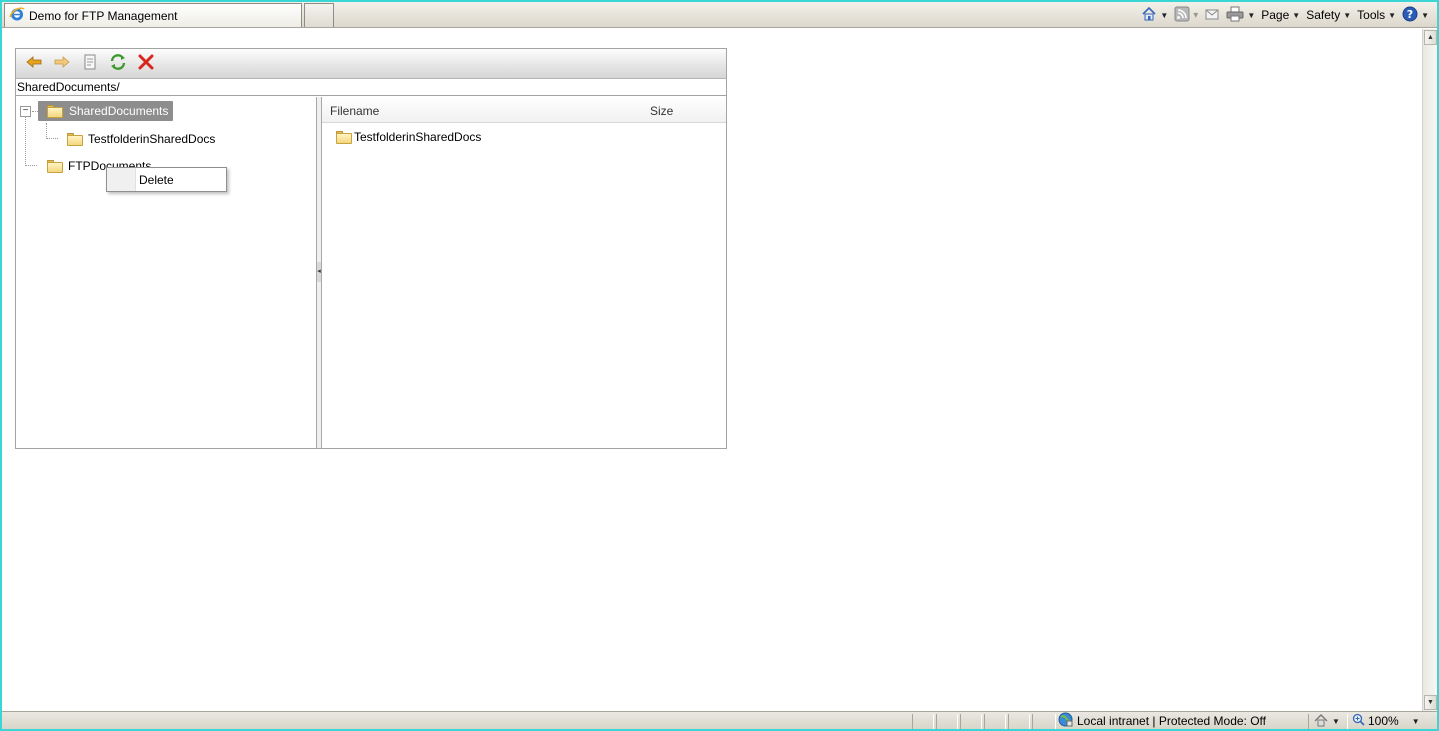  What do you see at coordinates (1323, 15) in the screenshot?
I see `safety-menu-label: Safety` at bounding box center [1323, 15].